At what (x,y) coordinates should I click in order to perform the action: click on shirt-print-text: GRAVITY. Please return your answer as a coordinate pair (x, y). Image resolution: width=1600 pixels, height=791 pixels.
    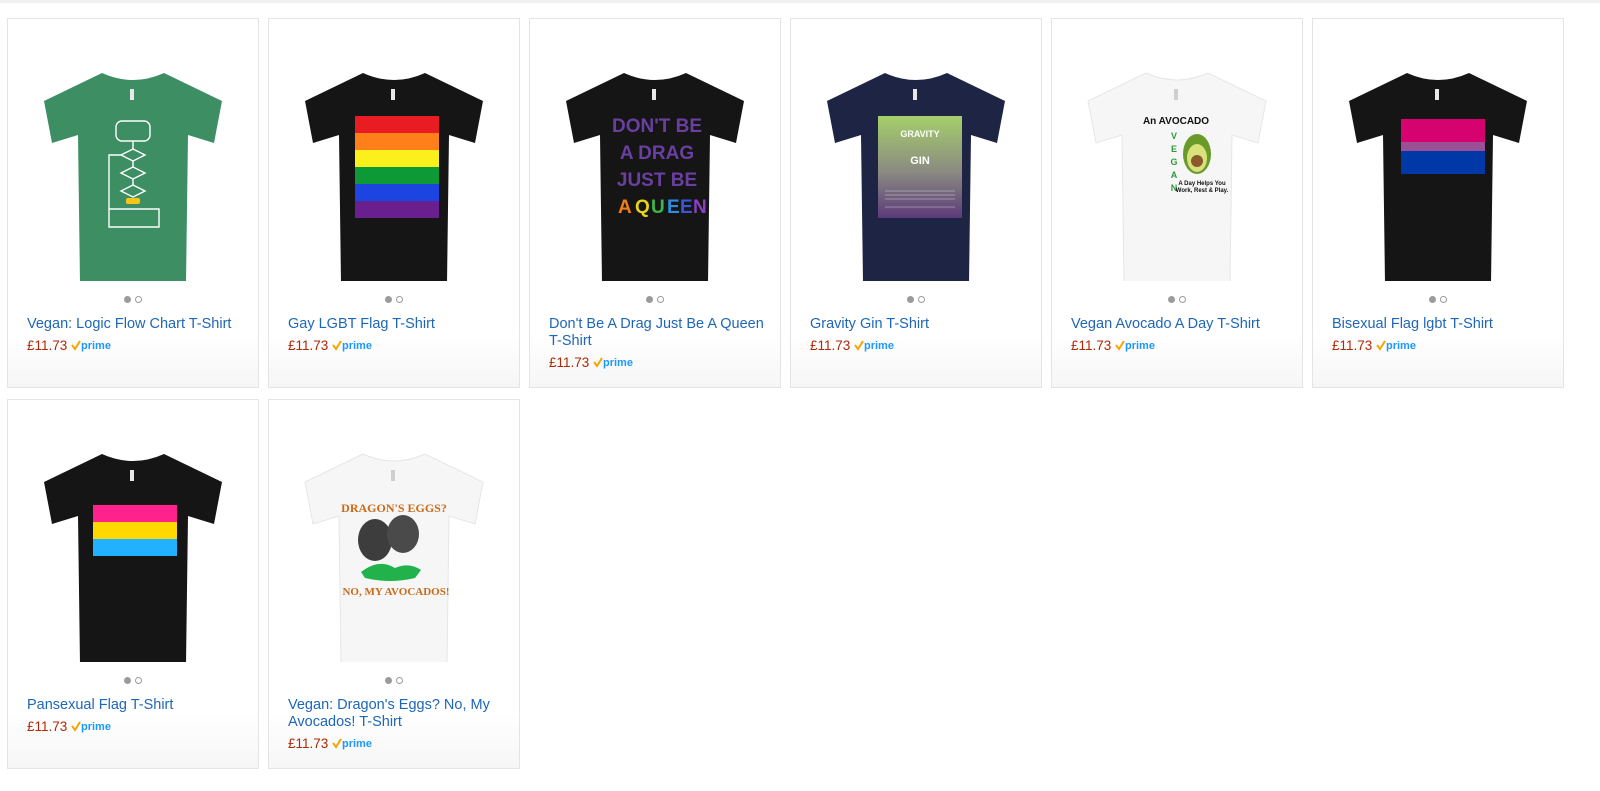
    Looking at the image, I should click on (919, 134).